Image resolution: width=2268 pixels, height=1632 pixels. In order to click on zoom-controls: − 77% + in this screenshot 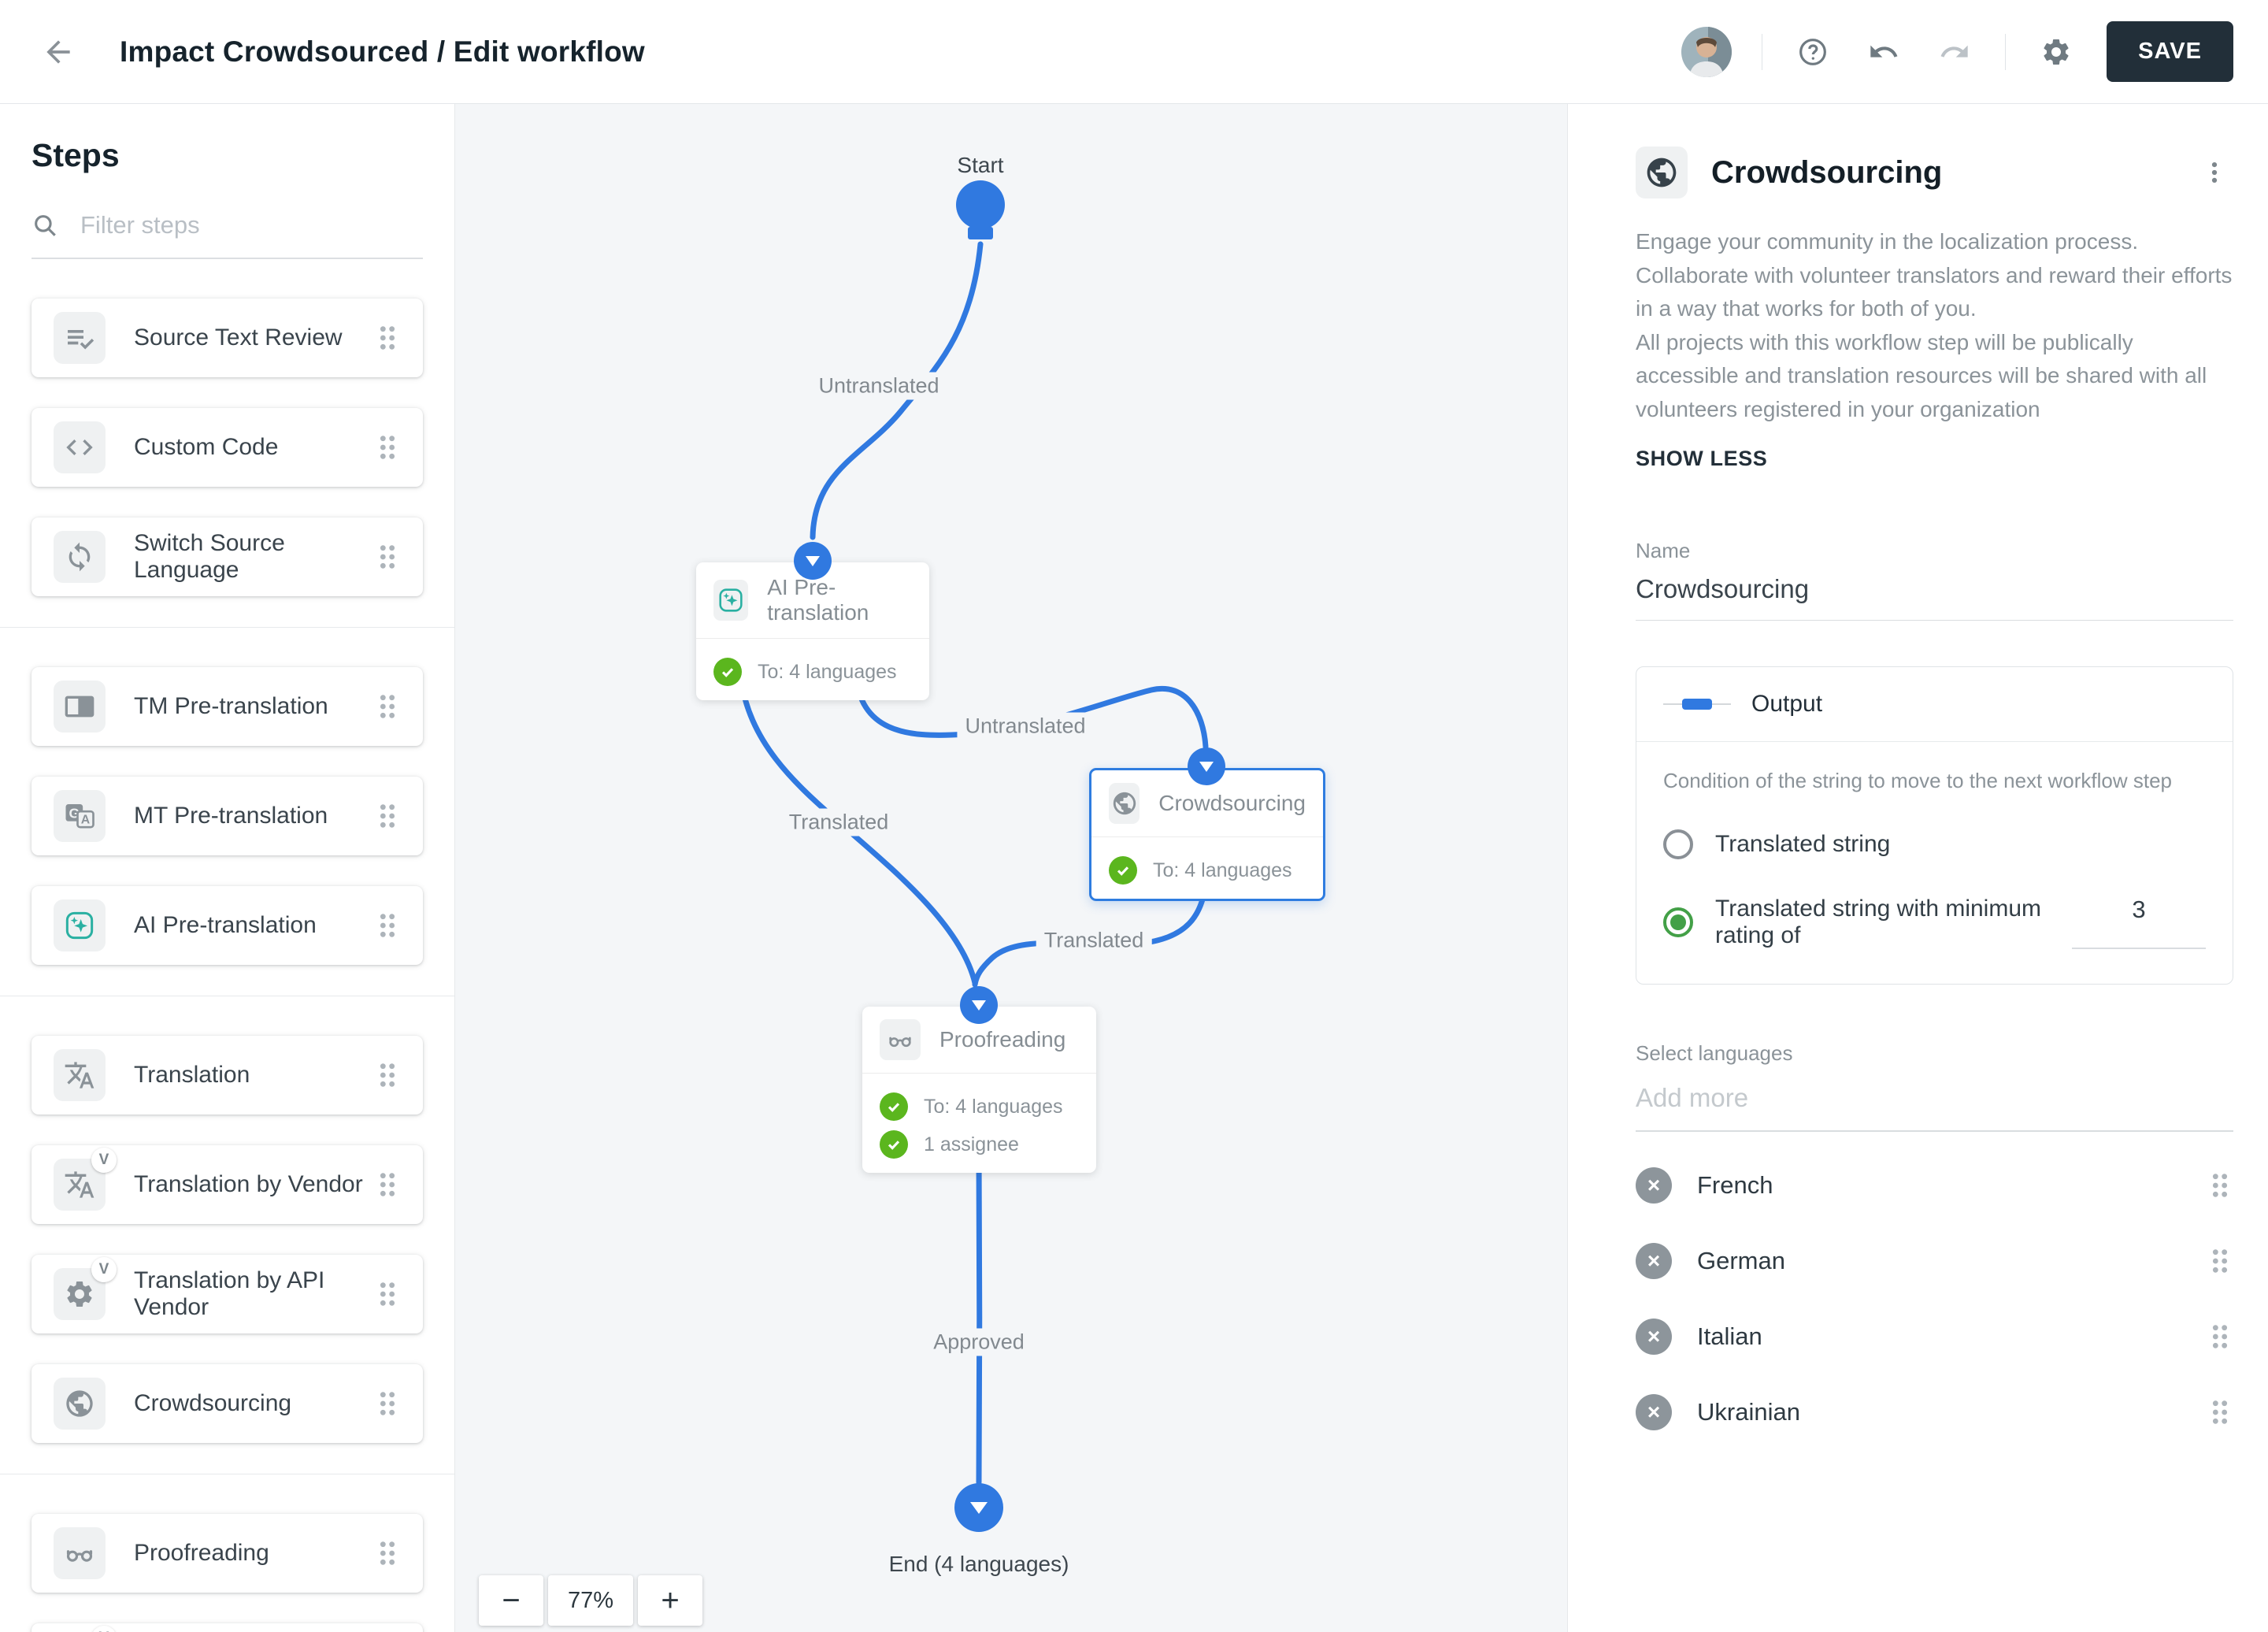, I will do `click(590, 1600)`.